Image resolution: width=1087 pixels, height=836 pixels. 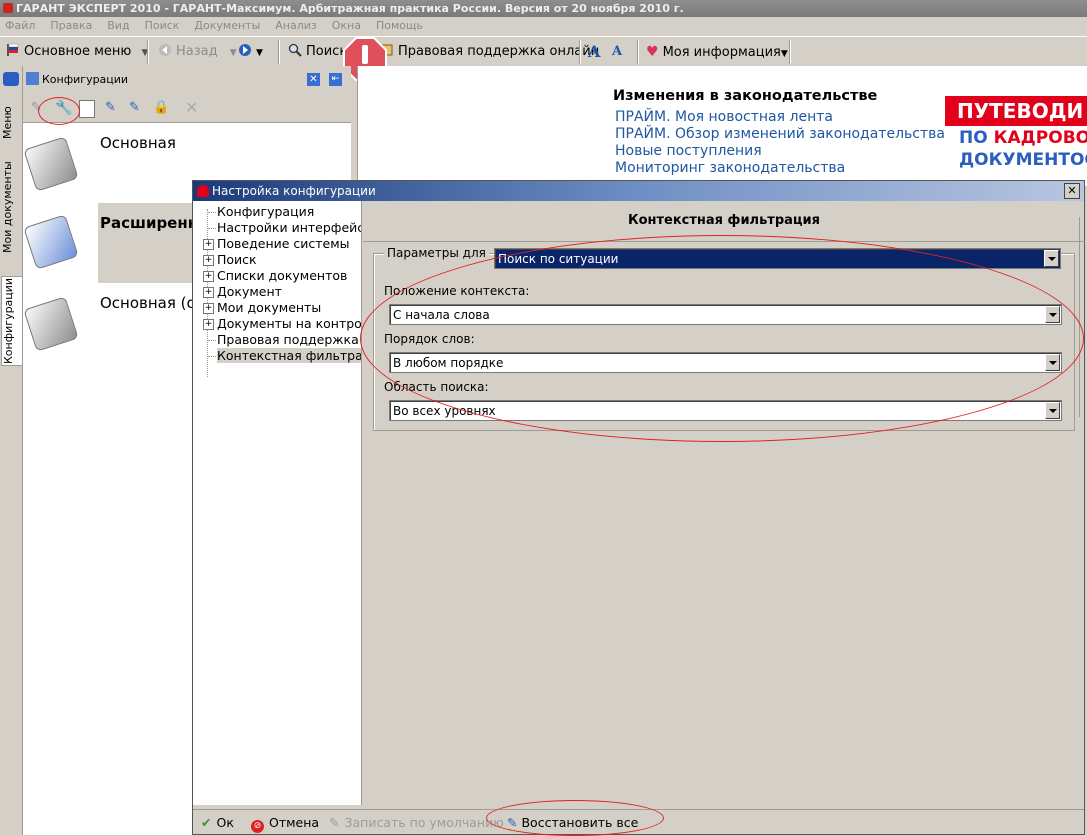 What do you see at coordinates (11, 450) in the screenshot?
I see `side-tab-strip: Меню Мои документы Конфигурации` at bounding box center [11, 450].